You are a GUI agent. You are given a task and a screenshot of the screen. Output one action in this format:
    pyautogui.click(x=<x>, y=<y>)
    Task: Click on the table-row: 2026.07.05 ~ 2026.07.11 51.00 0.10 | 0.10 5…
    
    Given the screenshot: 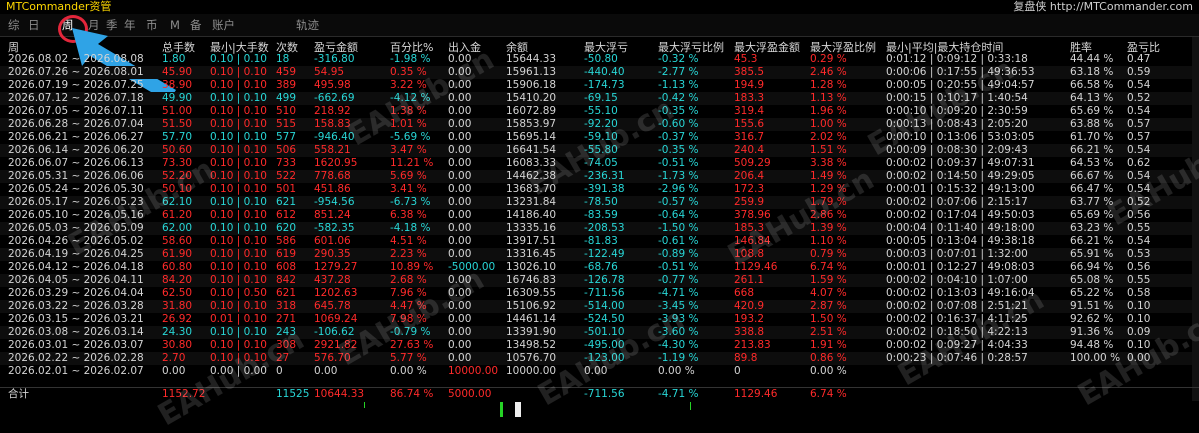 What is the action you would take?
    pyautogui.click(x=599, y=111)
    